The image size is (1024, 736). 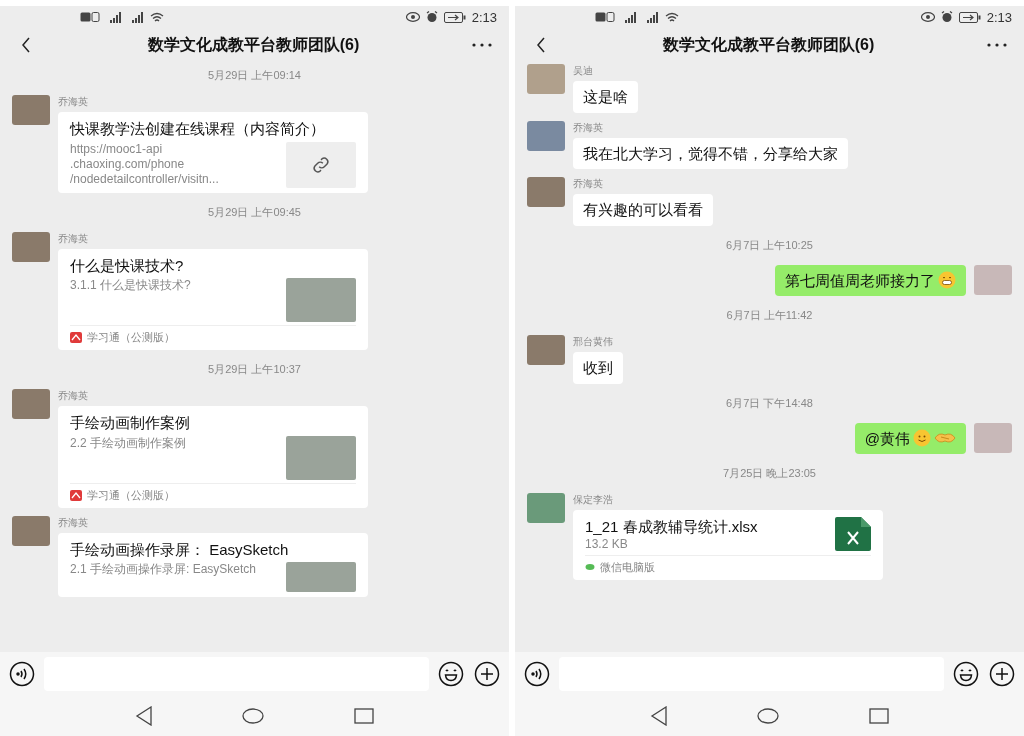 I want to click on card-title: 什么是快课技术?, so click(x=127, y=265).